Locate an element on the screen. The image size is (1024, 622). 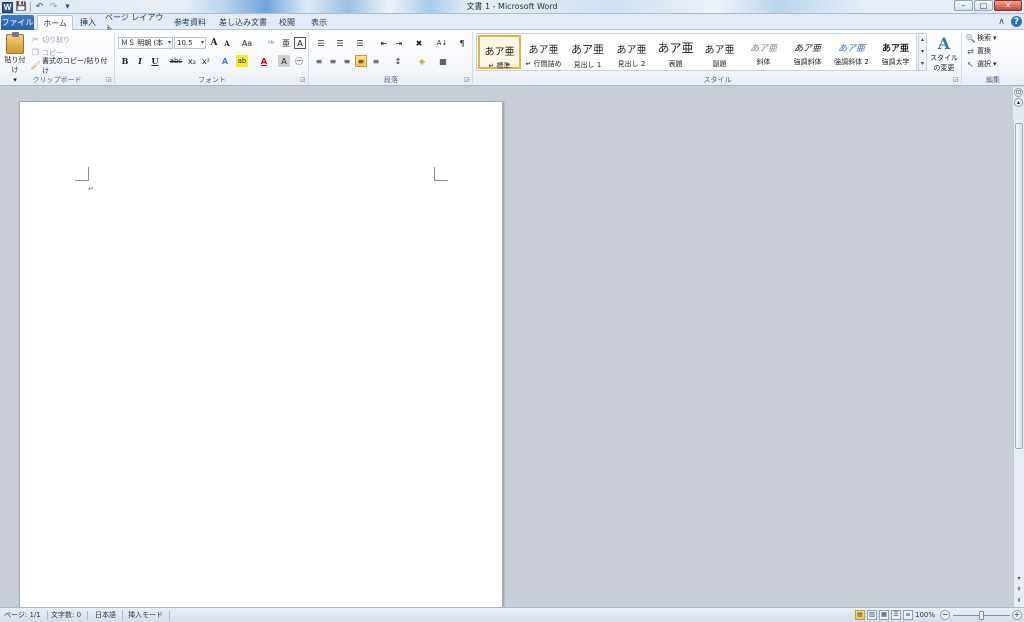
center-button: ≡ is located at coordinates (333, 61).